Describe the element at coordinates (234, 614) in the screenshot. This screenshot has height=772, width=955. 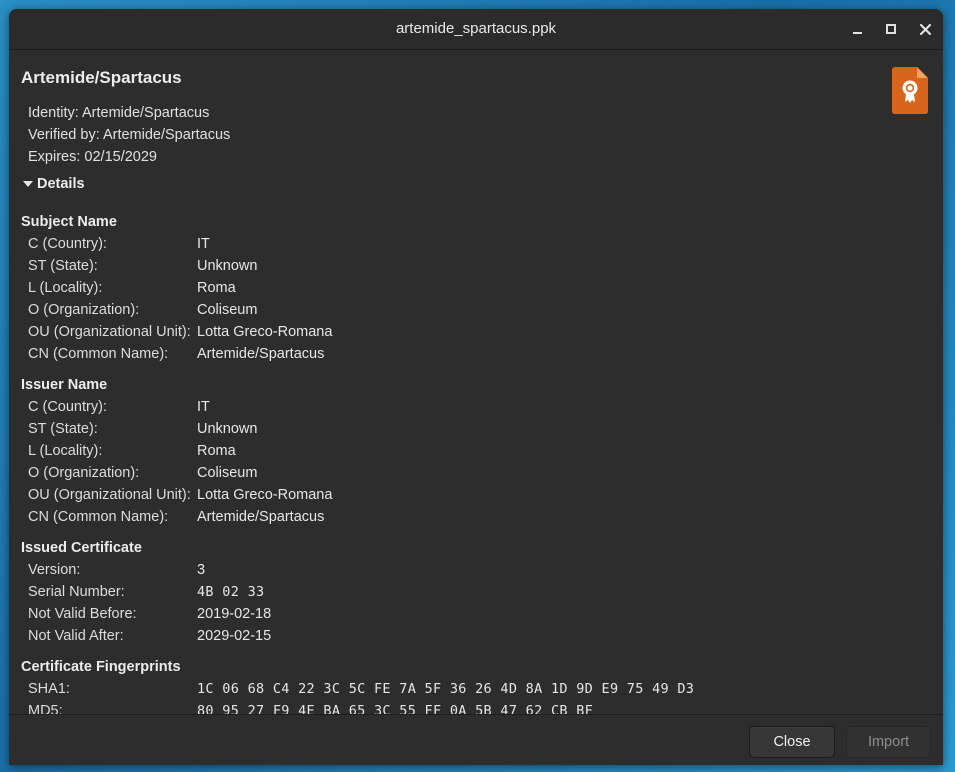
I see `field-value: 2019-02-18` at that location.